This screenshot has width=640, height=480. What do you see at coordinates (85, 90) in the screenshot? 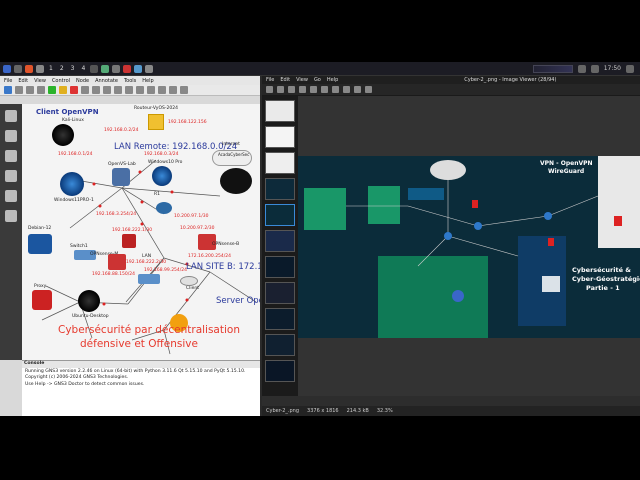
I see `reload-icon` at bounding box center [85, 90].